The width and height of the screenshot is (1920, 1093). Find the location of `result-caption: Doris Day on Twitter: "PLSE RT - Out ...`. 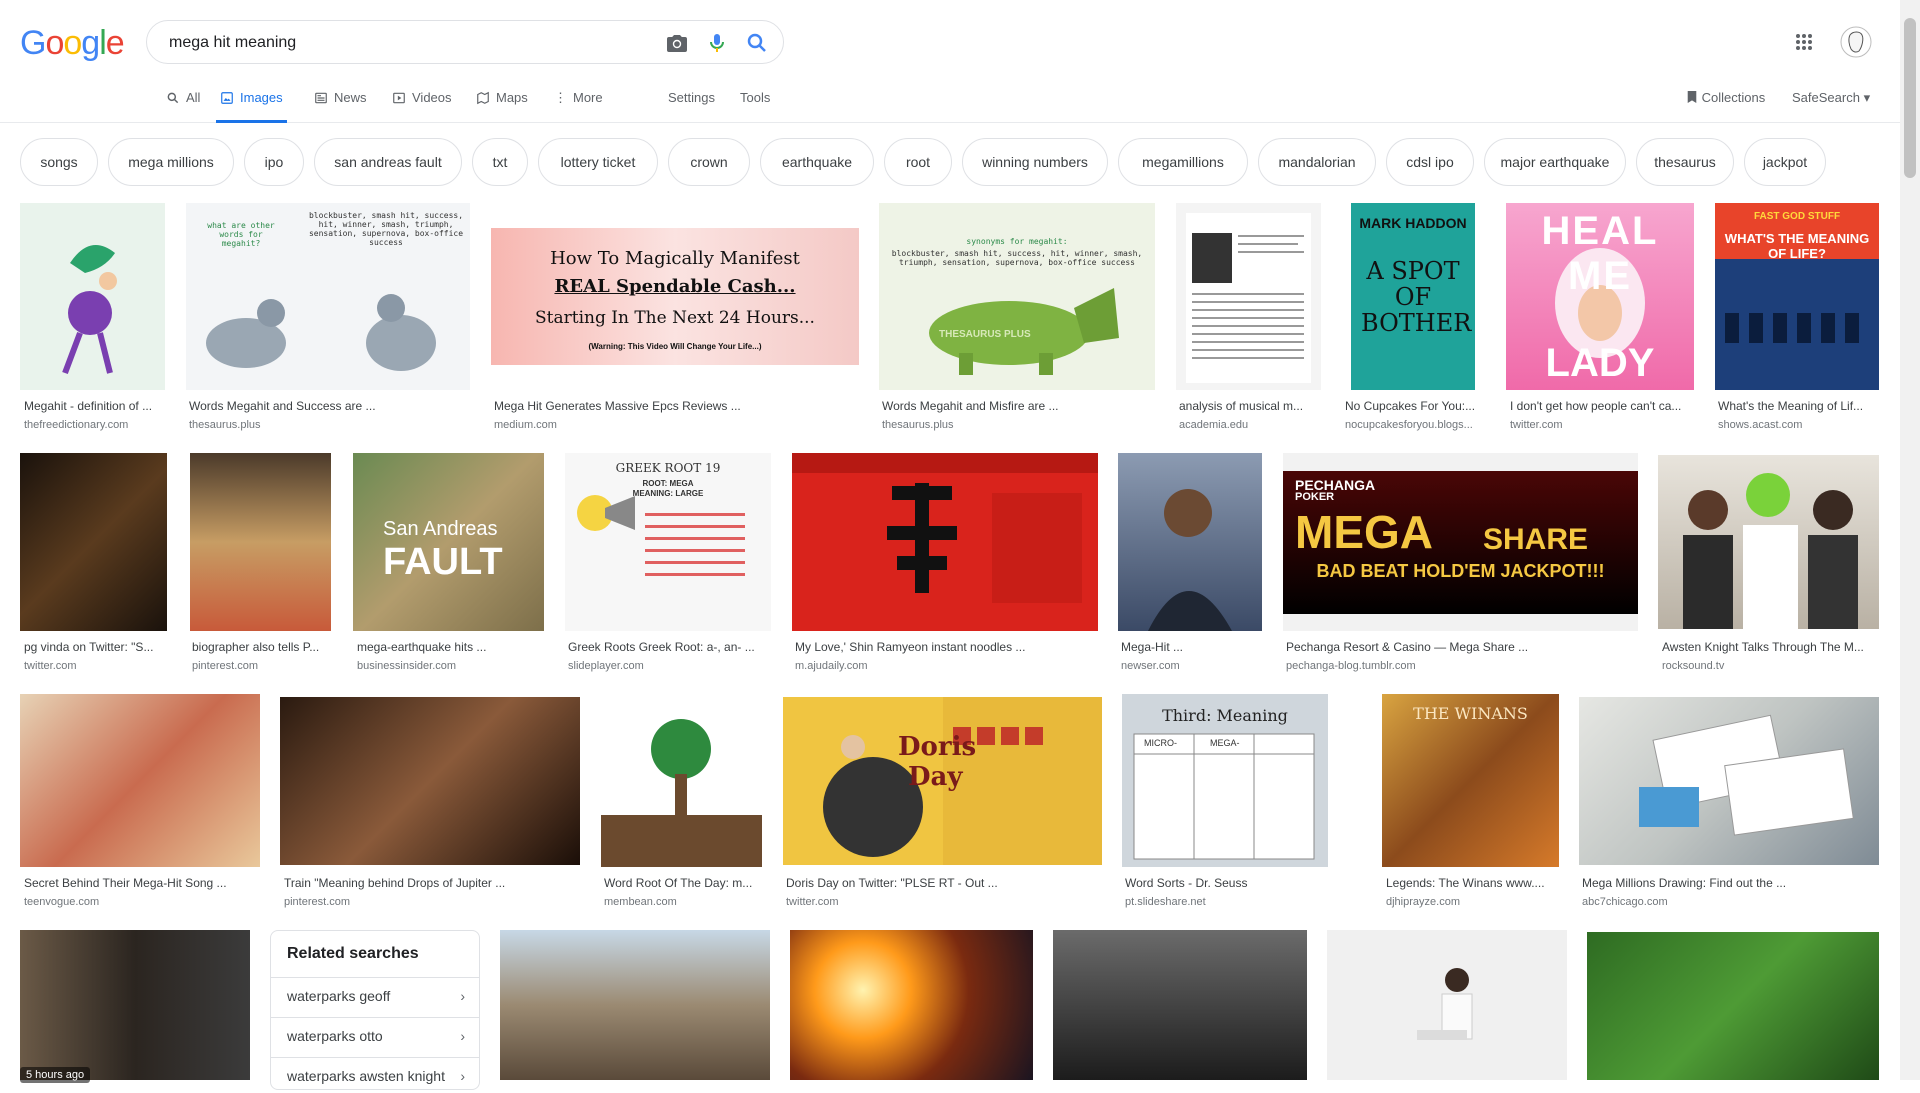

result-caption: Doris Day on Twitter: "PLSE RT - Out ... is located at coordinates (943, 883).